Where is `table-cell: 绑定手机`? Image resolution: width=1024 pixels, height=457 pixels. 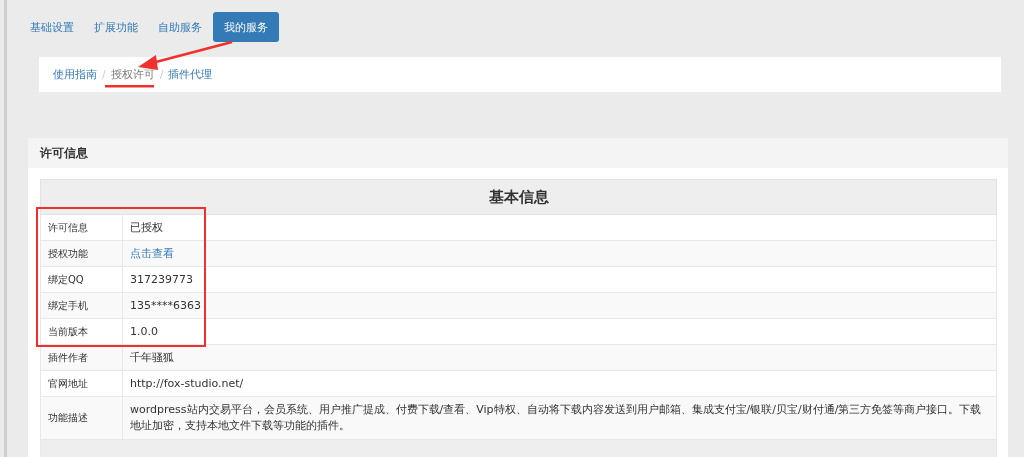 table-cell: 绑定手机 is located at coordinates (81, 305).